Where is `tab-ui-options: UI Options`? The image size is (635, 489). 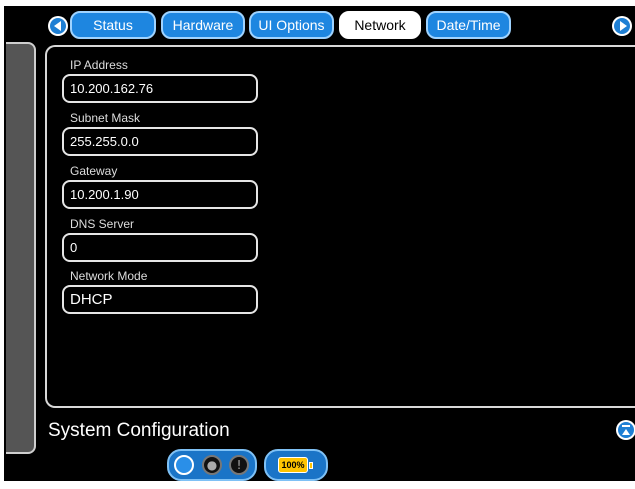 tab-ui-options: UI Options is located at coordinates (291, 25).